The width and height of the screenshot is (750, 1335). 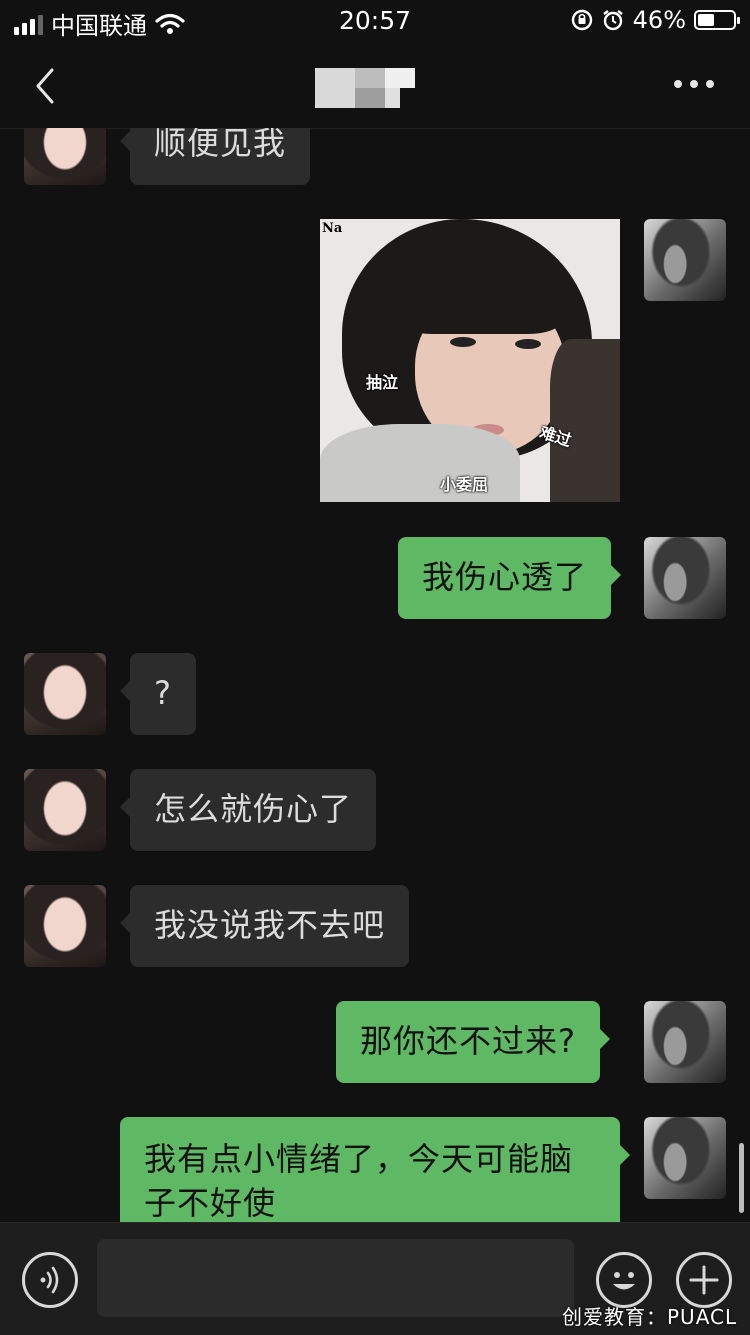 What do you see at coordinates (375, 22) in the screenshot?
I see `status-bar: 中国联通 20:57 46%` at bounding box center [375, 22].